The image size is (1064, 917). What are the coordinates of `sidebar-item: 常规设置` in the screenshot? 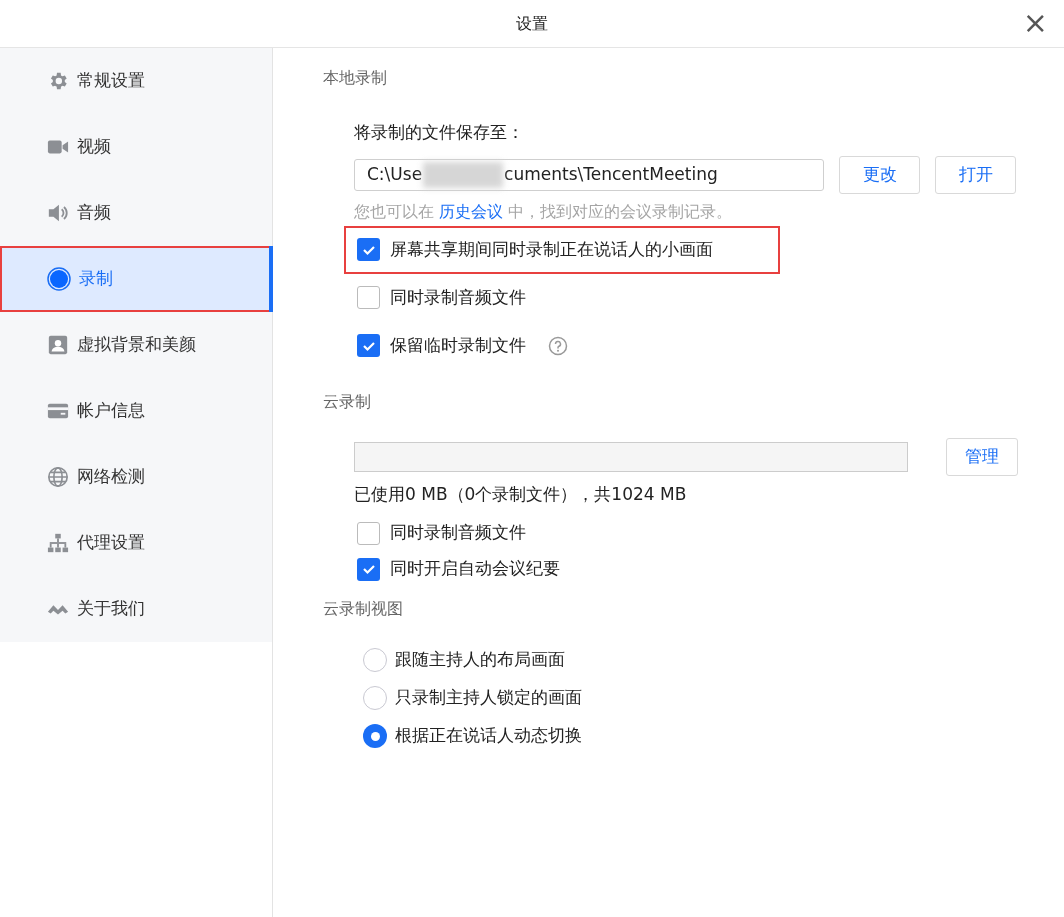 It's located at (136, 81).